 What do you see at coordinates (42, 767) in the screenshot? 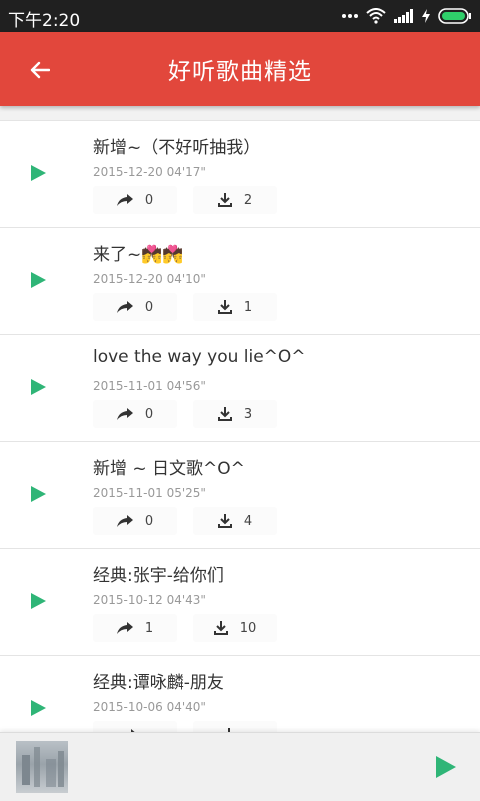
I see `album-art` at bounding box center [42, 767].